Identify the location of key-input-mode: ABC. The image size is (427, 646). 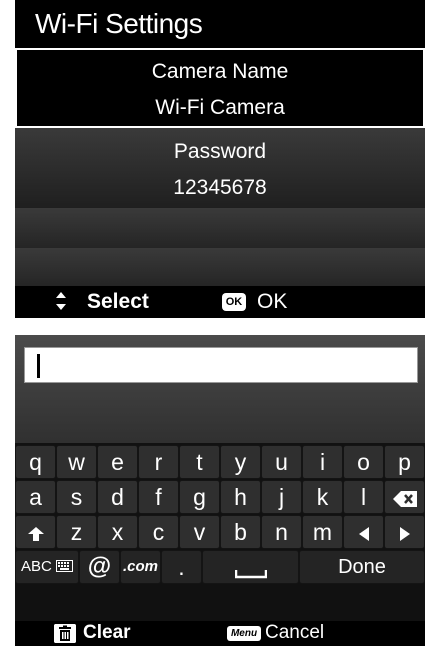
(47, 567).